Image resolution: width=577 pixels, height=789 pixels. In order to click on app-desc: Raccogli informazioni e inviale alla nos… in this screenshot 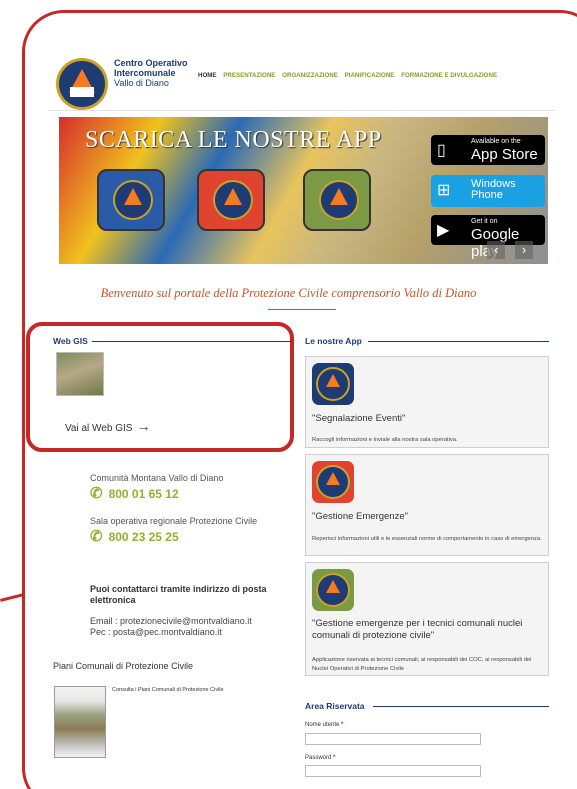, I will do `click(385, 440)`.